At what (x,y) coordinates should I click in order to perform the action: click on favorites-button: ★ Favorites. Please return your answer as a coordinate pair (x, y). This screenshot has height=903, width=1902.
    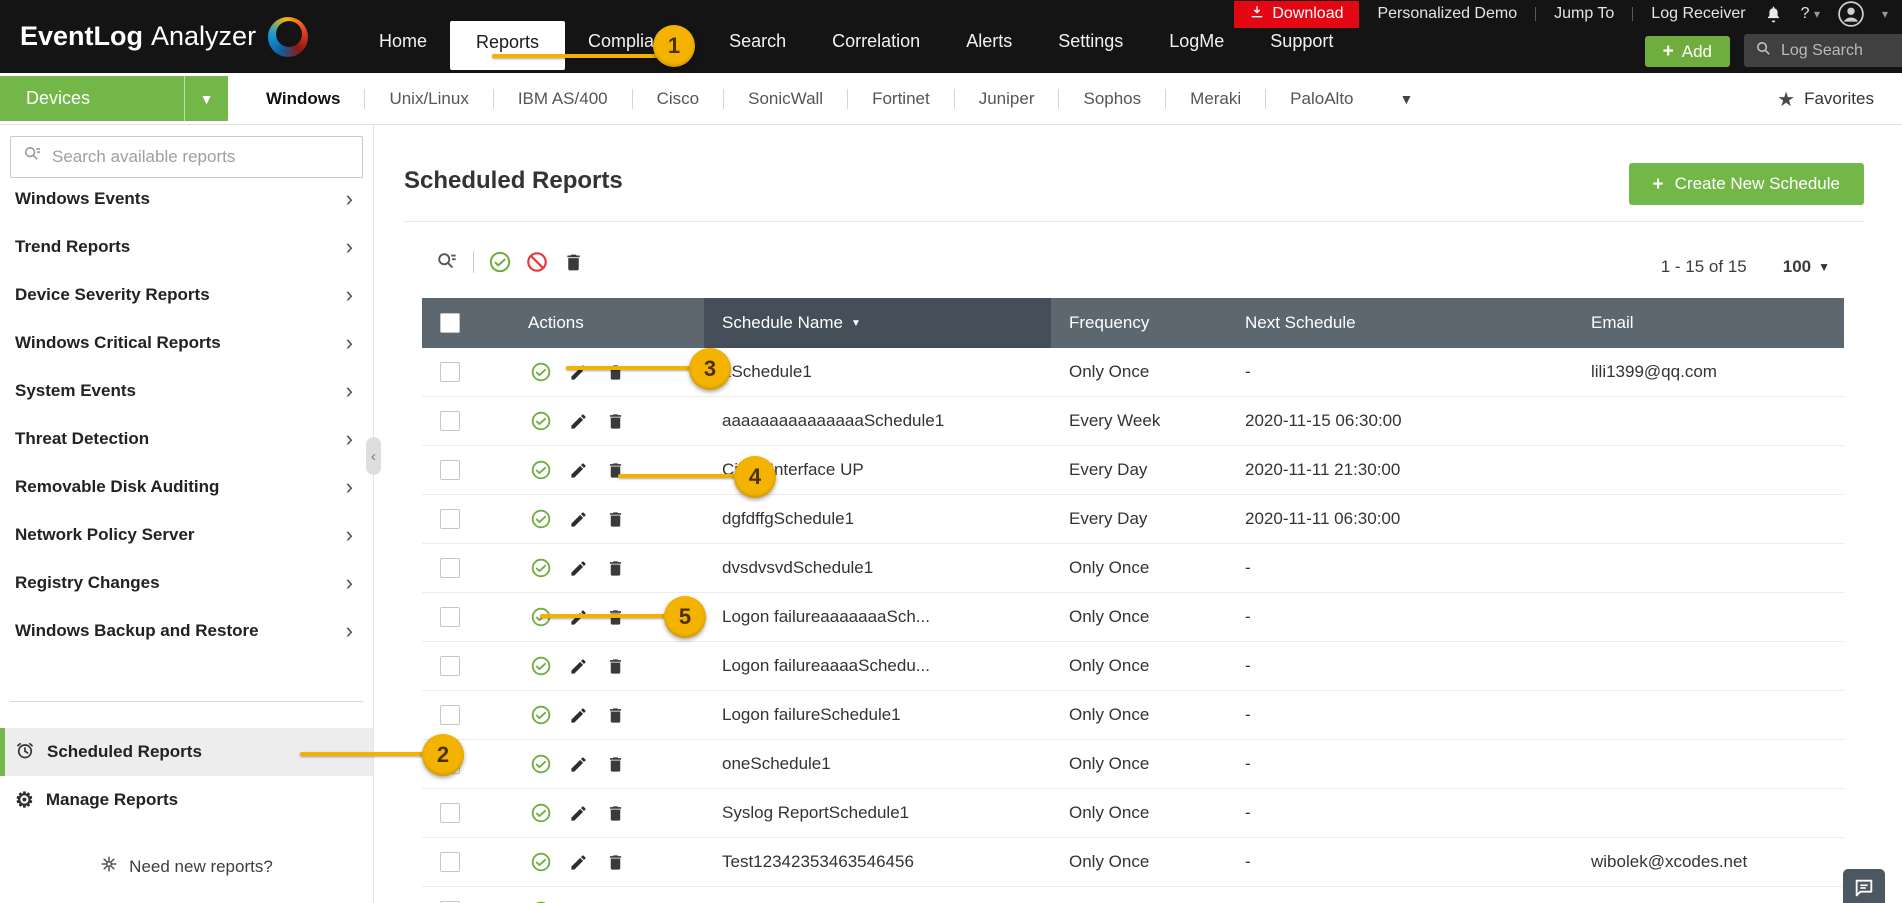
    Looking at the image, I should click on (1825, 99).